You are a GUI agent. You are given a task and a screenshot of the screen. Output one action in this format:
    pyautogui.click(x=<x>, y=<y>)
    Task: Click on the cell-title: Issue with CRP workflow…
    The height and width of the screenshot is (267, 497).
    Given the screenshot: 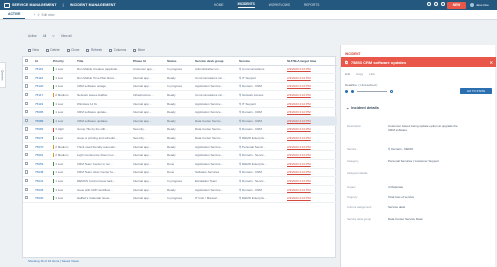 What is the action you would take?
    pyautogui.click(x=103, y=190)
    